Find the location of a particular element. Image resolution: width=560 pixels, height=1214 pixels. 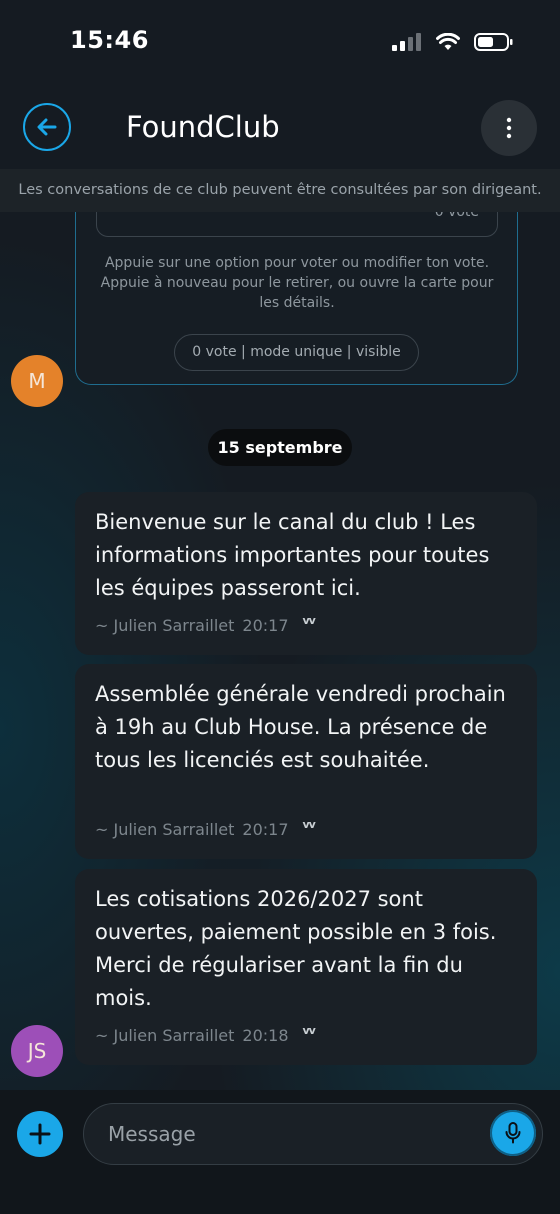

status-icons is located at coordinates (453, 42).